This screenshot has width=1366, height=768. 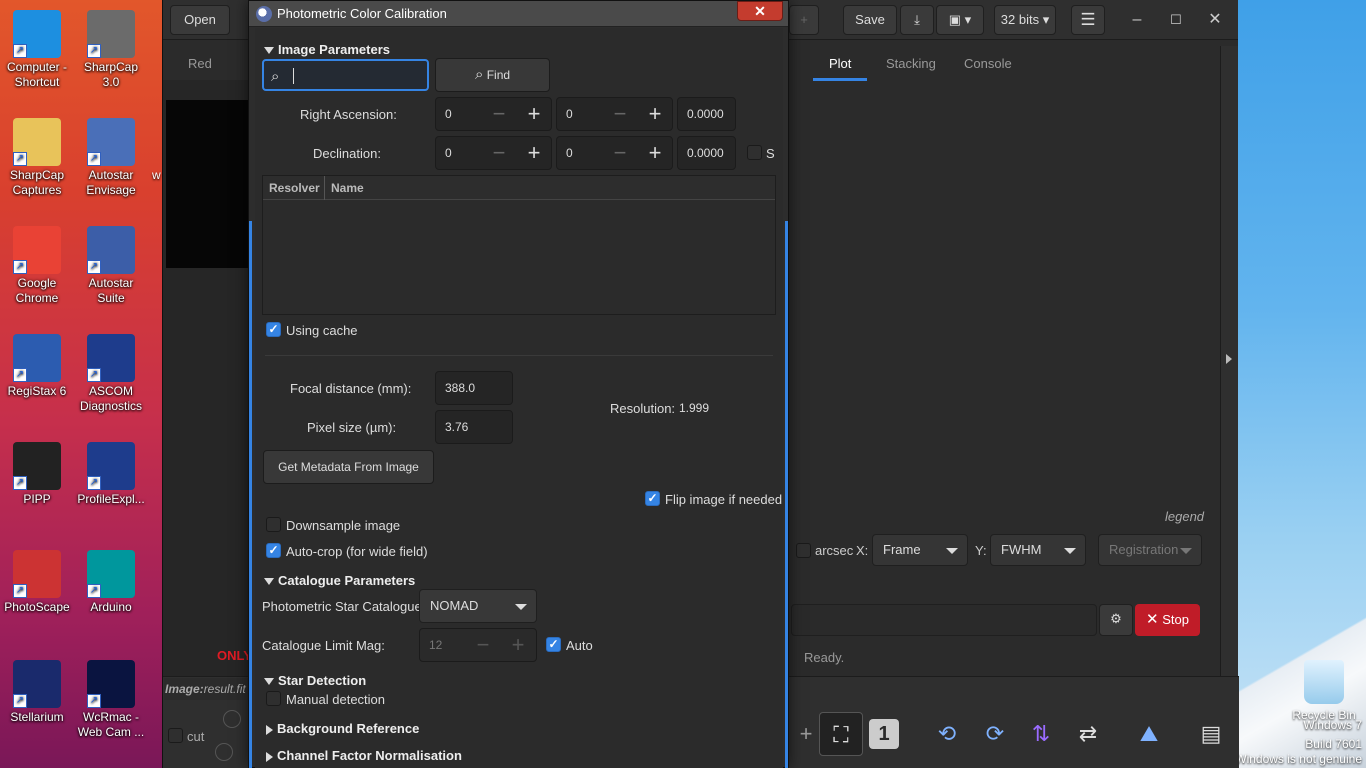 What do you see at coordinates (357, 551) in the screenshot?
I see `auto-crop-label: Auto-crop (for wide field)` at bounding box center [357, 551].